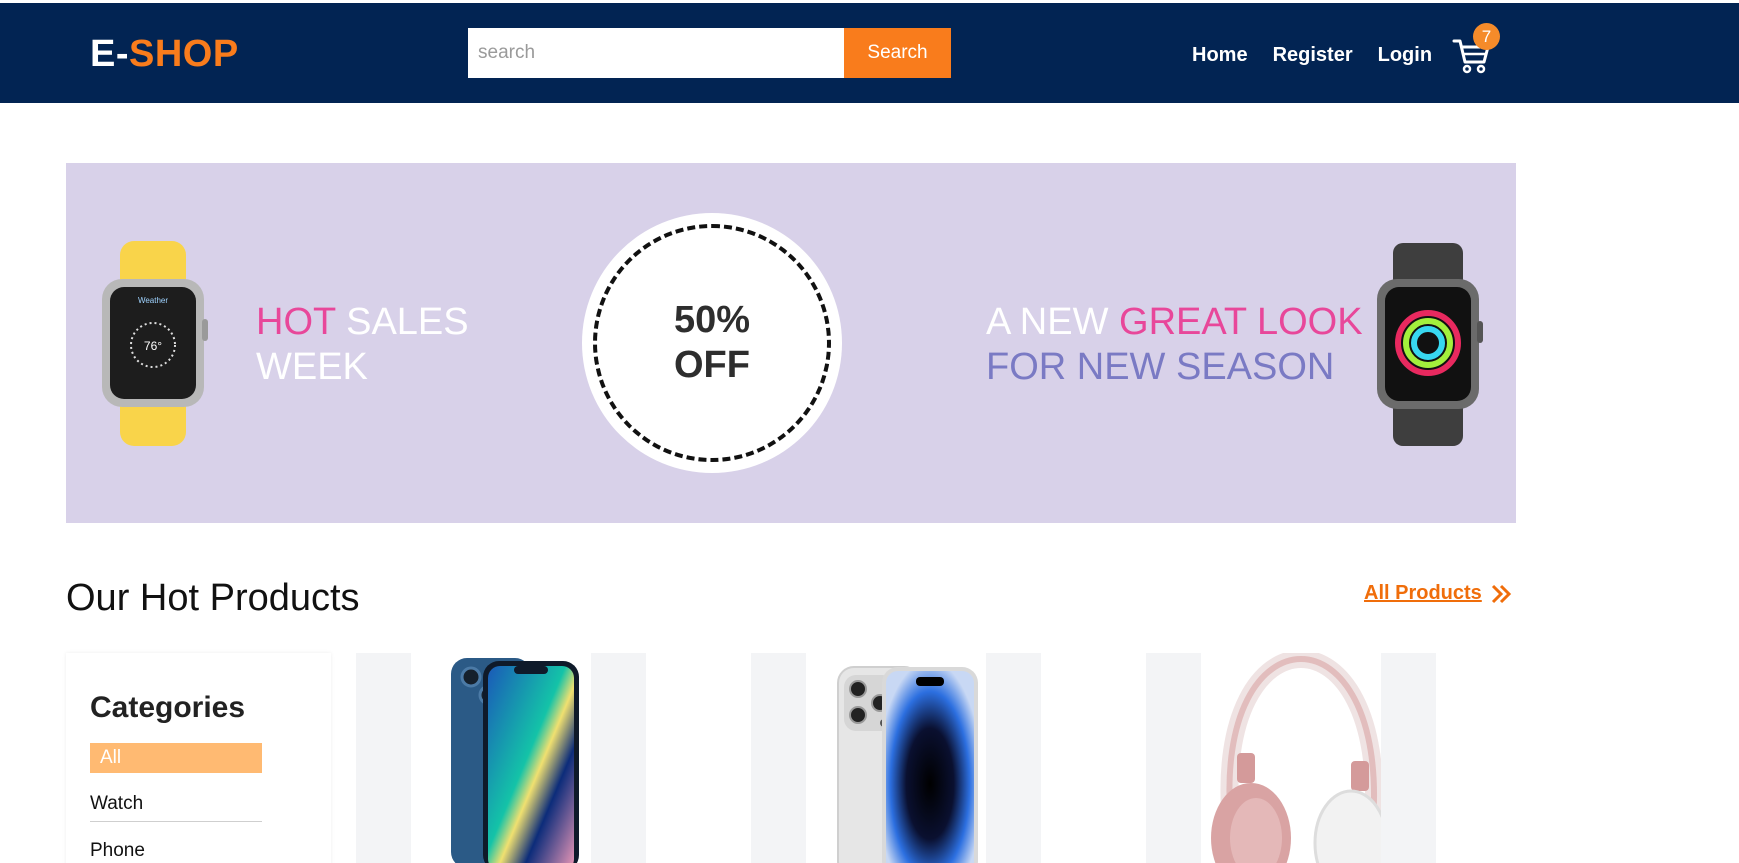 This screenshot has width=1739, height=863. I want to click on iphone-14-pro-silver-icon, so click(907, 764).